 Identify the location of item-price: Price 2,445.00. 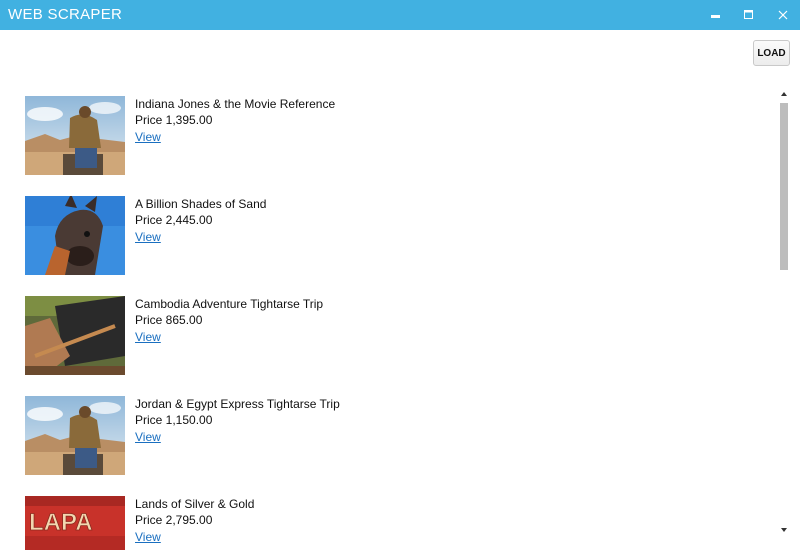
(174, 220).